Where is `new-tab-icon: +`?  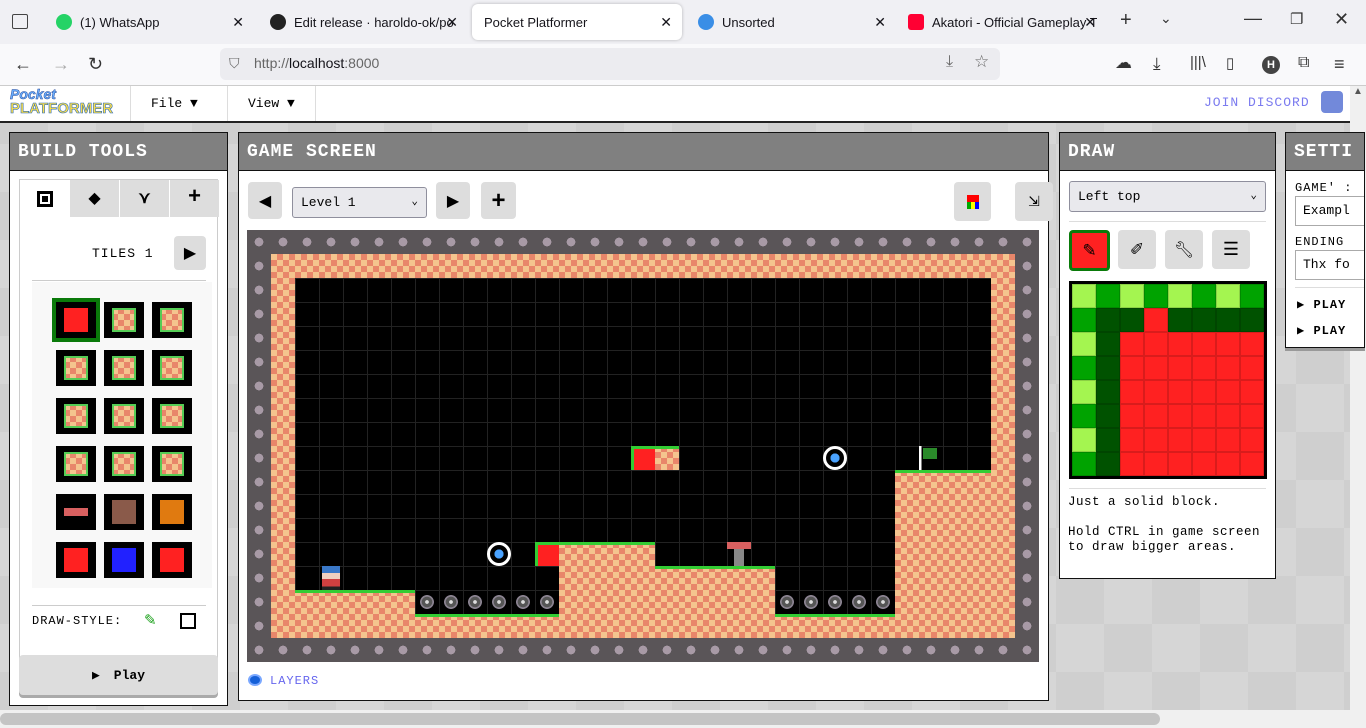
new-tab-icon: + is located at coordinates (1126, 20).